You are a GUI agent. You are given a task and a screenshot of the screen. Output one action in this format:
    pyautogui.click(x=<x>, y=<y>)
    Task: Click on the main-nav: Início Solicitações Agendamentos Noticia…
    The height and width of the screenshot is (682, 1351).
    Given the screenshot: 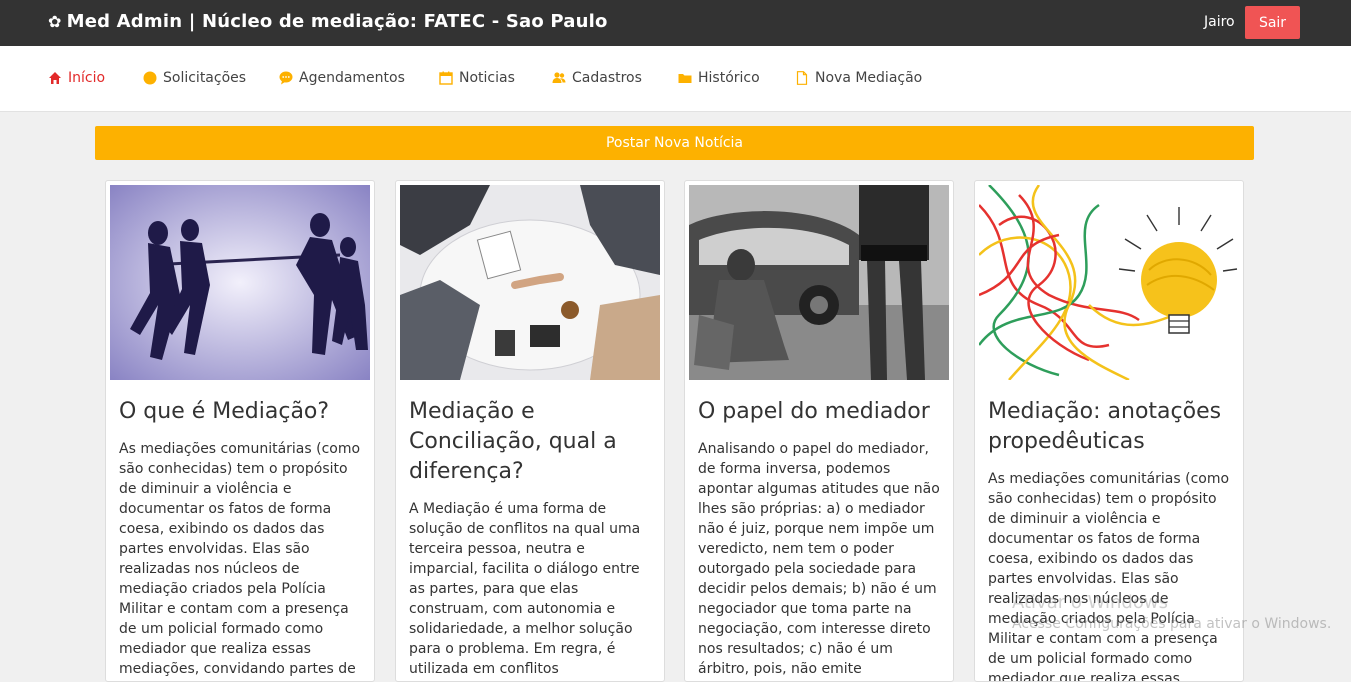 What is the action you would take?
    pyautogui.click(x=675, y=79)
    